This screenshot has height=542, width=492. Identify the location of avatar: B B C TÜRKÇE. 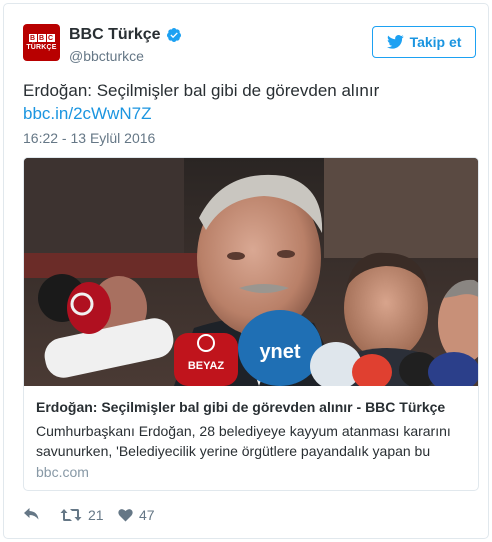
(41, 42).